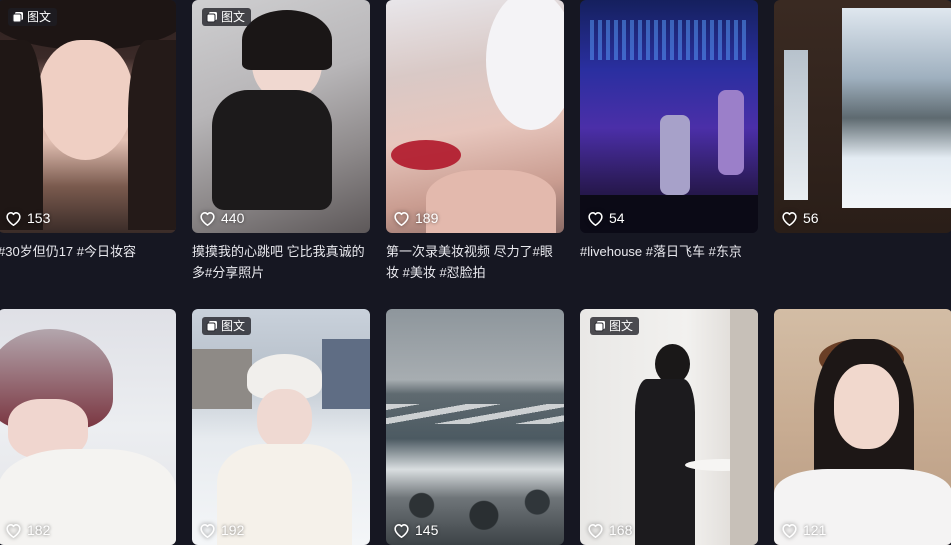 This screenshot has height=545, width=951. Describe the element at coordinates (27, 530) in the screenshot. I see `like-count: 182` at that location.